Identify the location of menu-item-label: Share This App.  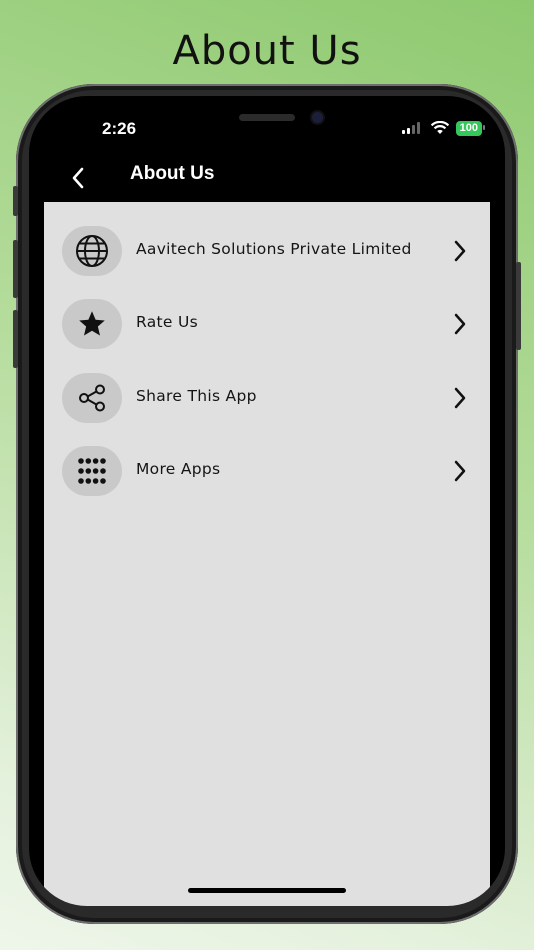
(196, 396).